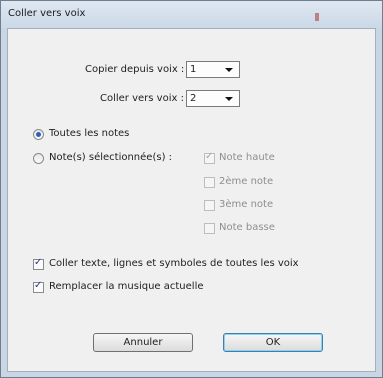 This screenshot has width=383, height=378. I want to click on all-notes-label: Toutes les notes, so click(89, 133).